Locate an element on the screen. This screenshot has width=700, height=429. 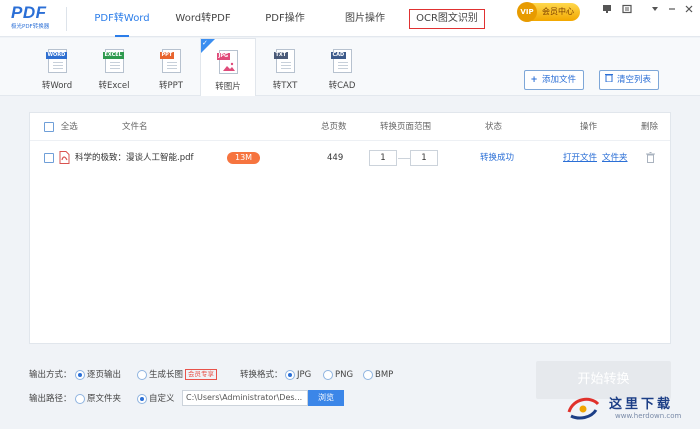
tab-pdf-to-word: PDF转Word is located at coordinates (122, 18).